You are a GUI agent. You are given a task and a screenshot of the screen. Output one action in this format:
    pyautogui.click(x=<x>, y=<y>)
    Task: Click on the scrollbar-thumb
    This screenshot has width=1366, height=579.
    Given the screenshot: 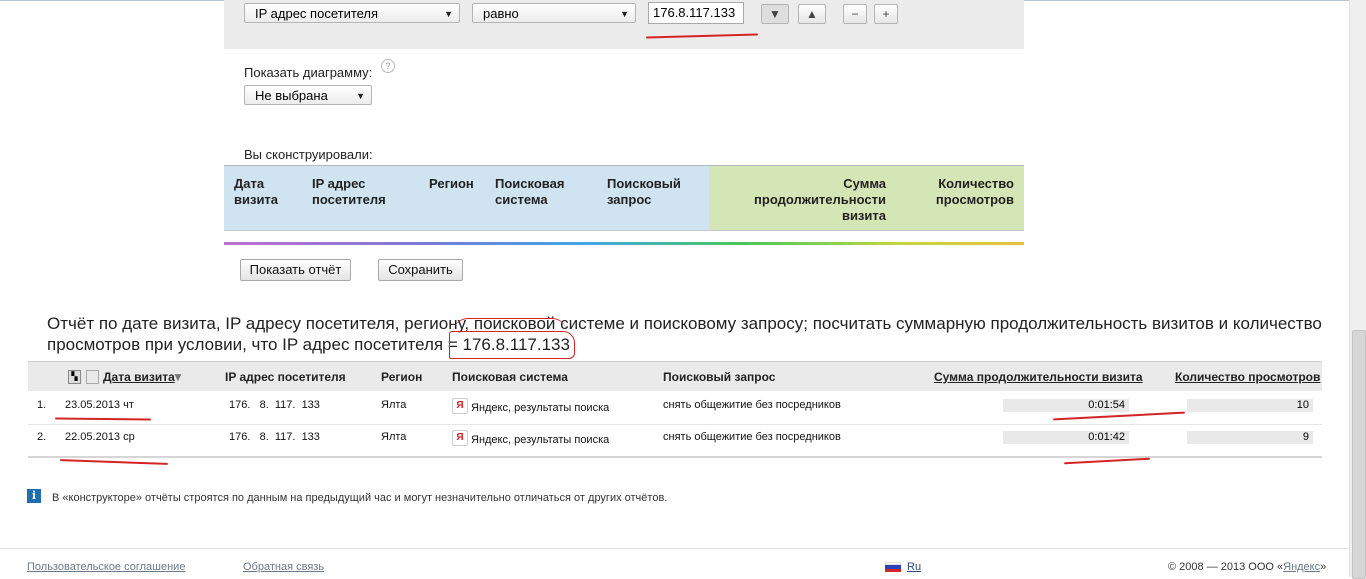 What is the action you would take?
    pyautogui.click(x=1359, y=454)
    